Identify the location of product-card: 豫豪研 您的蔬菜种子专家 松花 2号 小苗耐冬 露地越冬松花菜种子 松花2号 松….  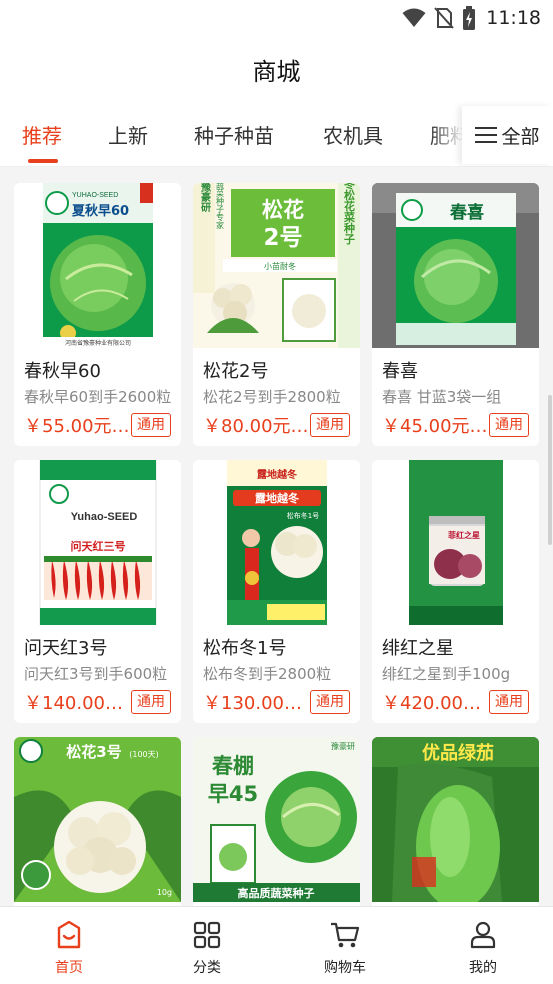
(276, 314).